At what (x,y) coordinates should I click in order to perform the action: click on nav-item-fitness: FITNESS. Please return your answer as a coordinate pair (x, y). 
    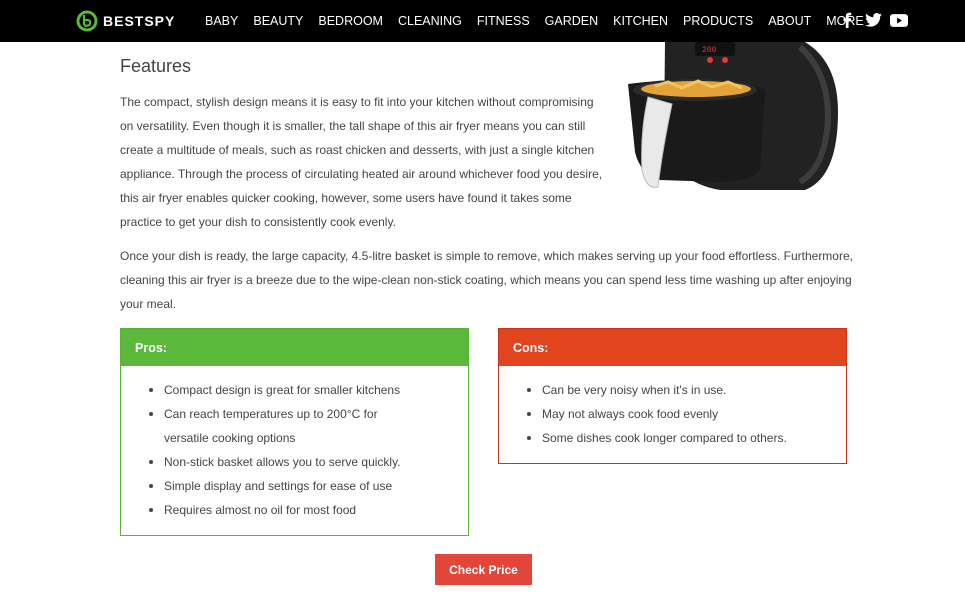
    Looking at the image, I should click on (503, 21).